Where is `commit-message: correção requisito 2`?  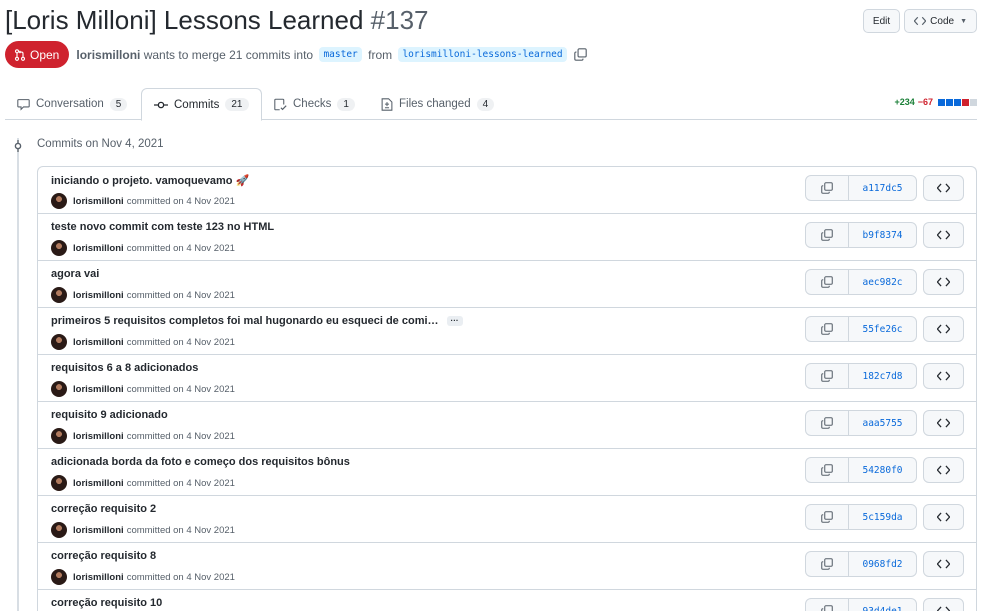 commit-message: correção requisito 2 is located at coordinates (103, 509).